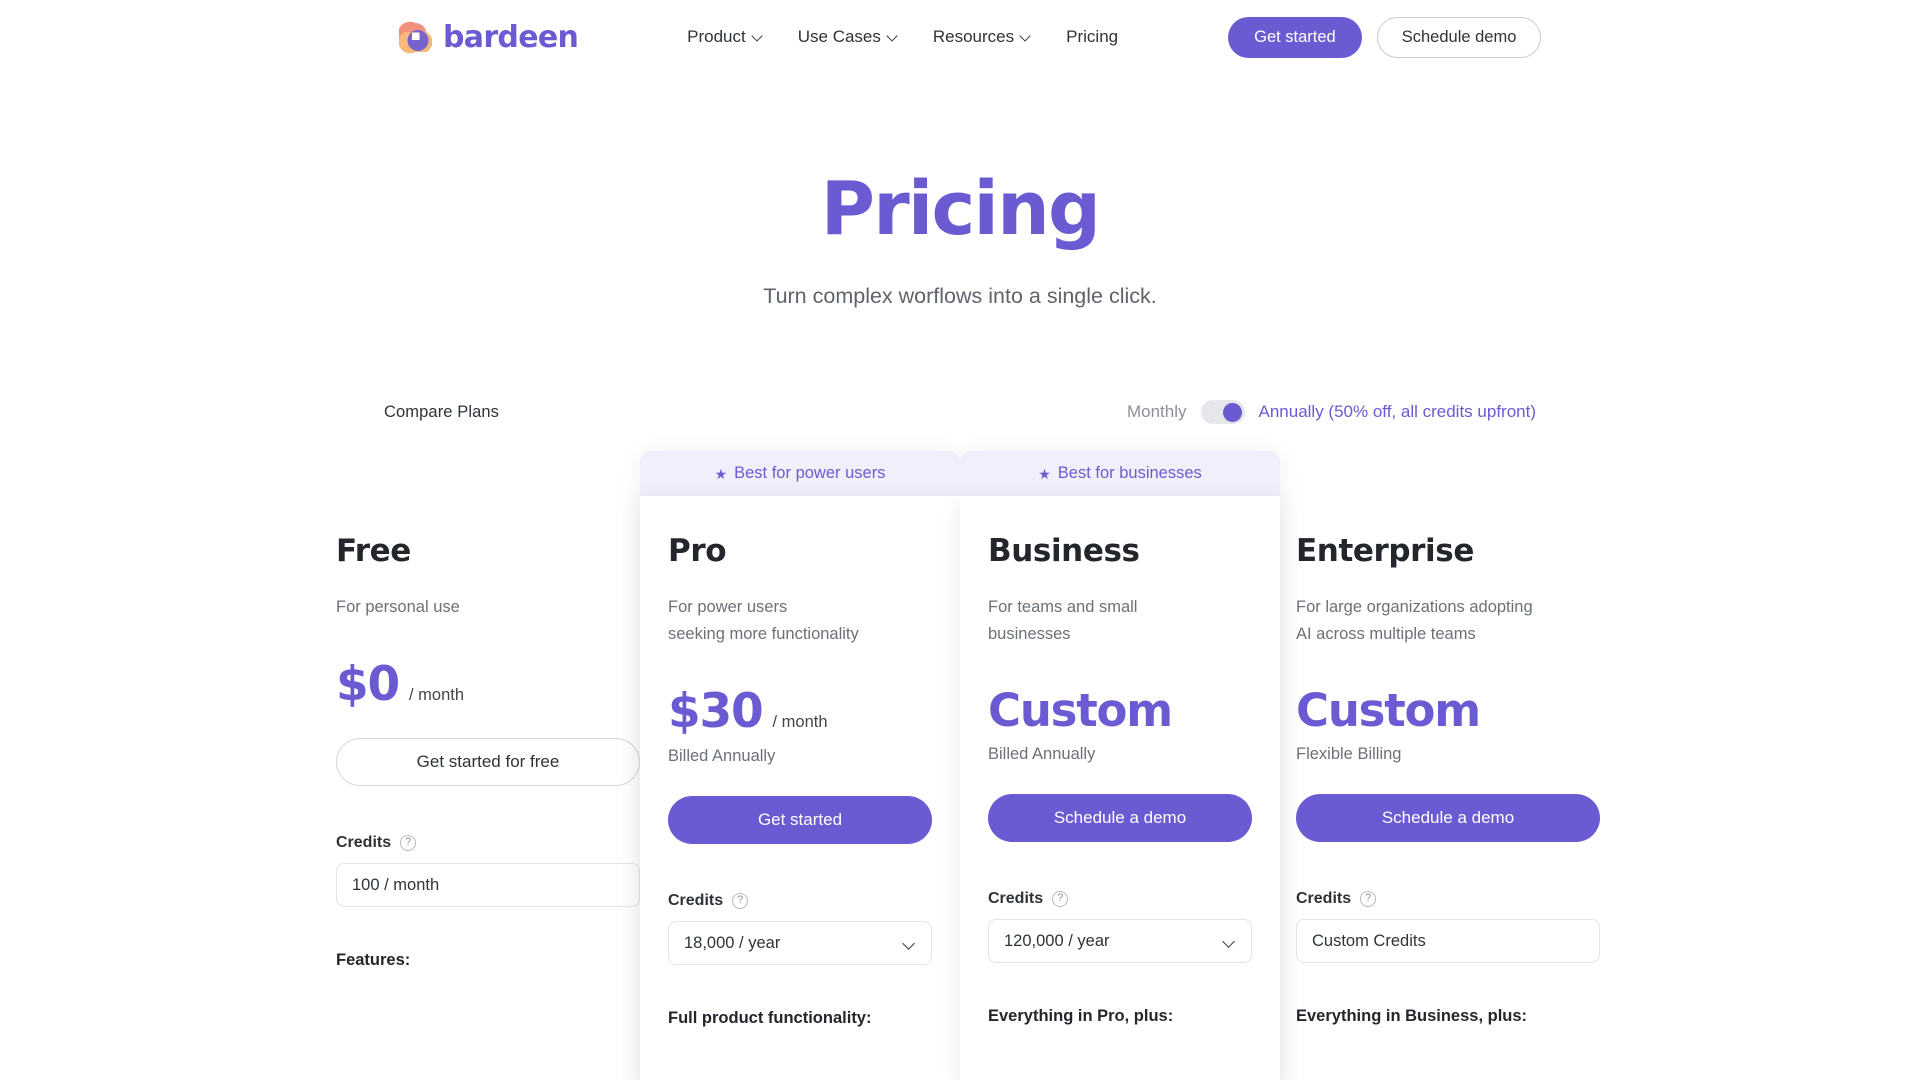 The height and width of the screenshot is (1080, 1920). I want to click on plan-cta-button: Get started for free, so click(488, 762).